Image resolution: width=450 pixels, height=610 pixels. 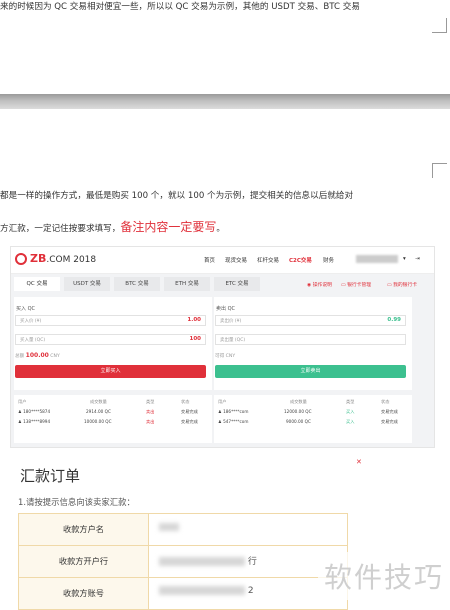 What do you see at coordinates (34, 421) in the screenshot?
I see `table-row: ♟ 138****8994` at bounding box center [34, 421].